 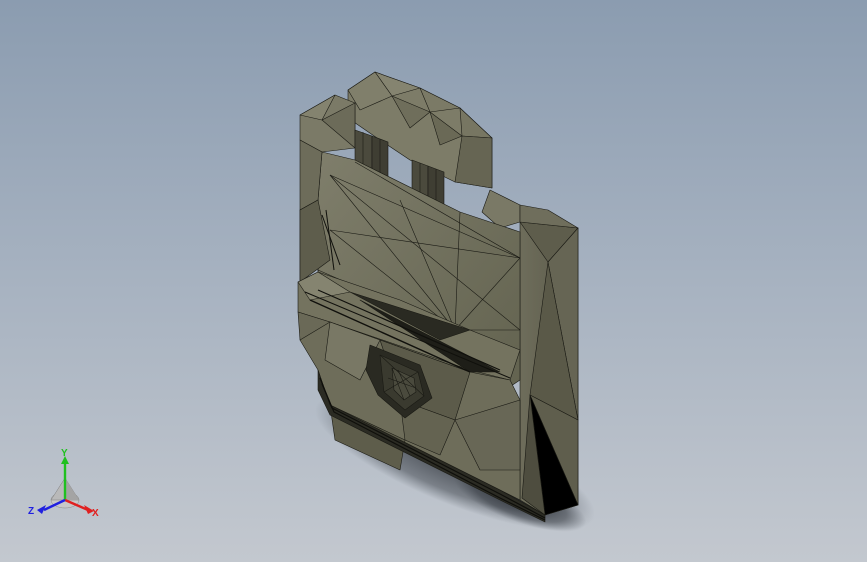 What do you see at coordinates (64, 453) in the screenshot?
I see `y-axis-label: Y` at bounding box center [64, 453].